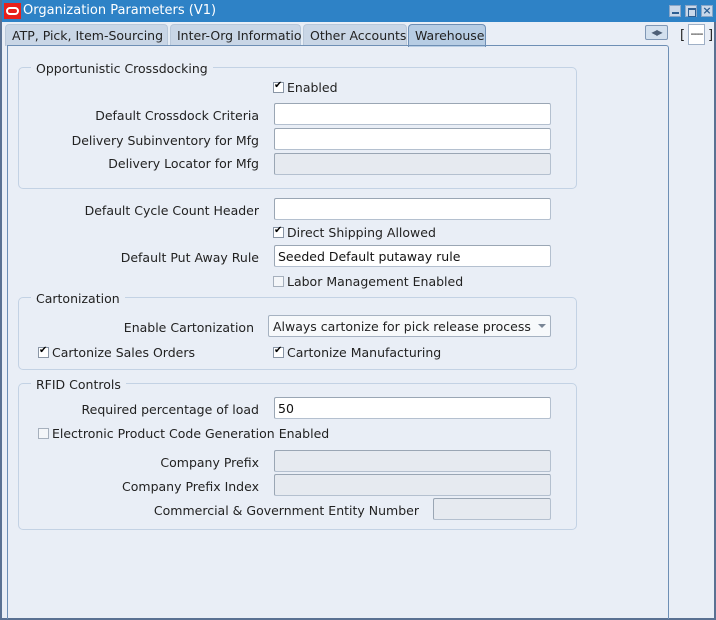  I want to click on crossdock-enabled-checkbox: Enabled, so click(305, 87).